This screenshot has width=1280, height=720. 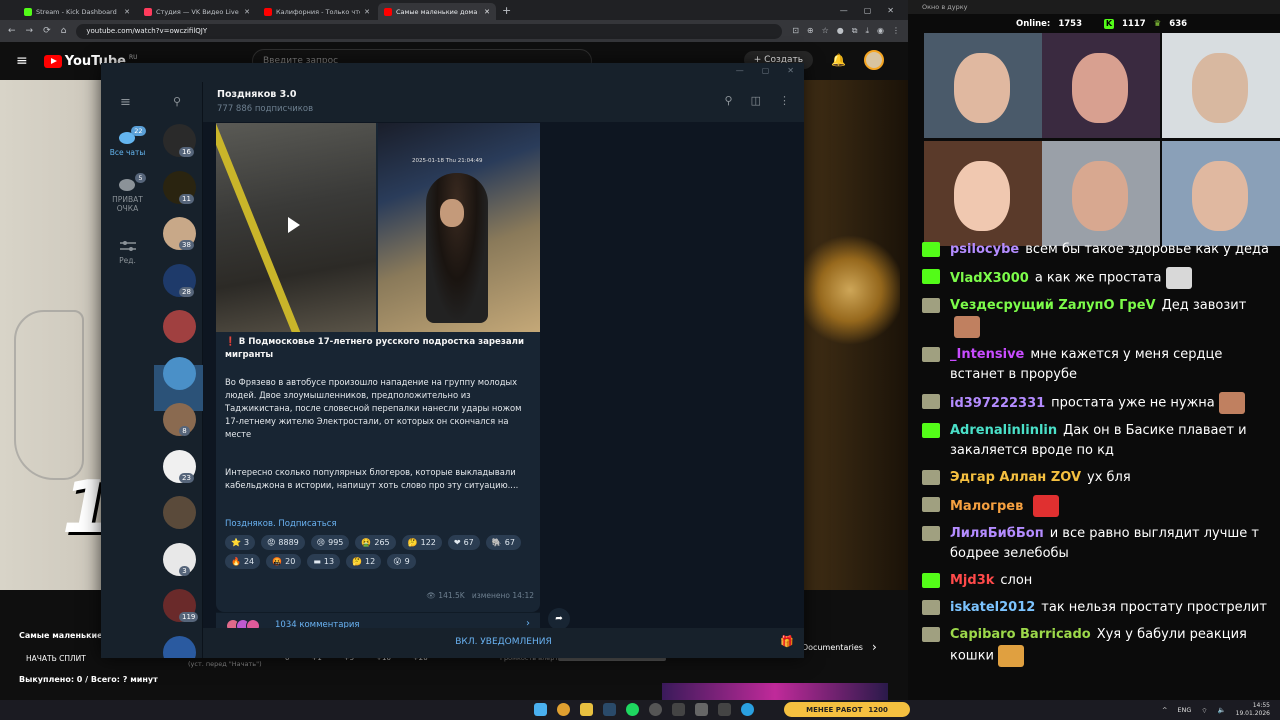 What do you see at coordinates (880, 31) in the screenshot?
I see `profile-icon: ◉` at bounding box center [880, 31].